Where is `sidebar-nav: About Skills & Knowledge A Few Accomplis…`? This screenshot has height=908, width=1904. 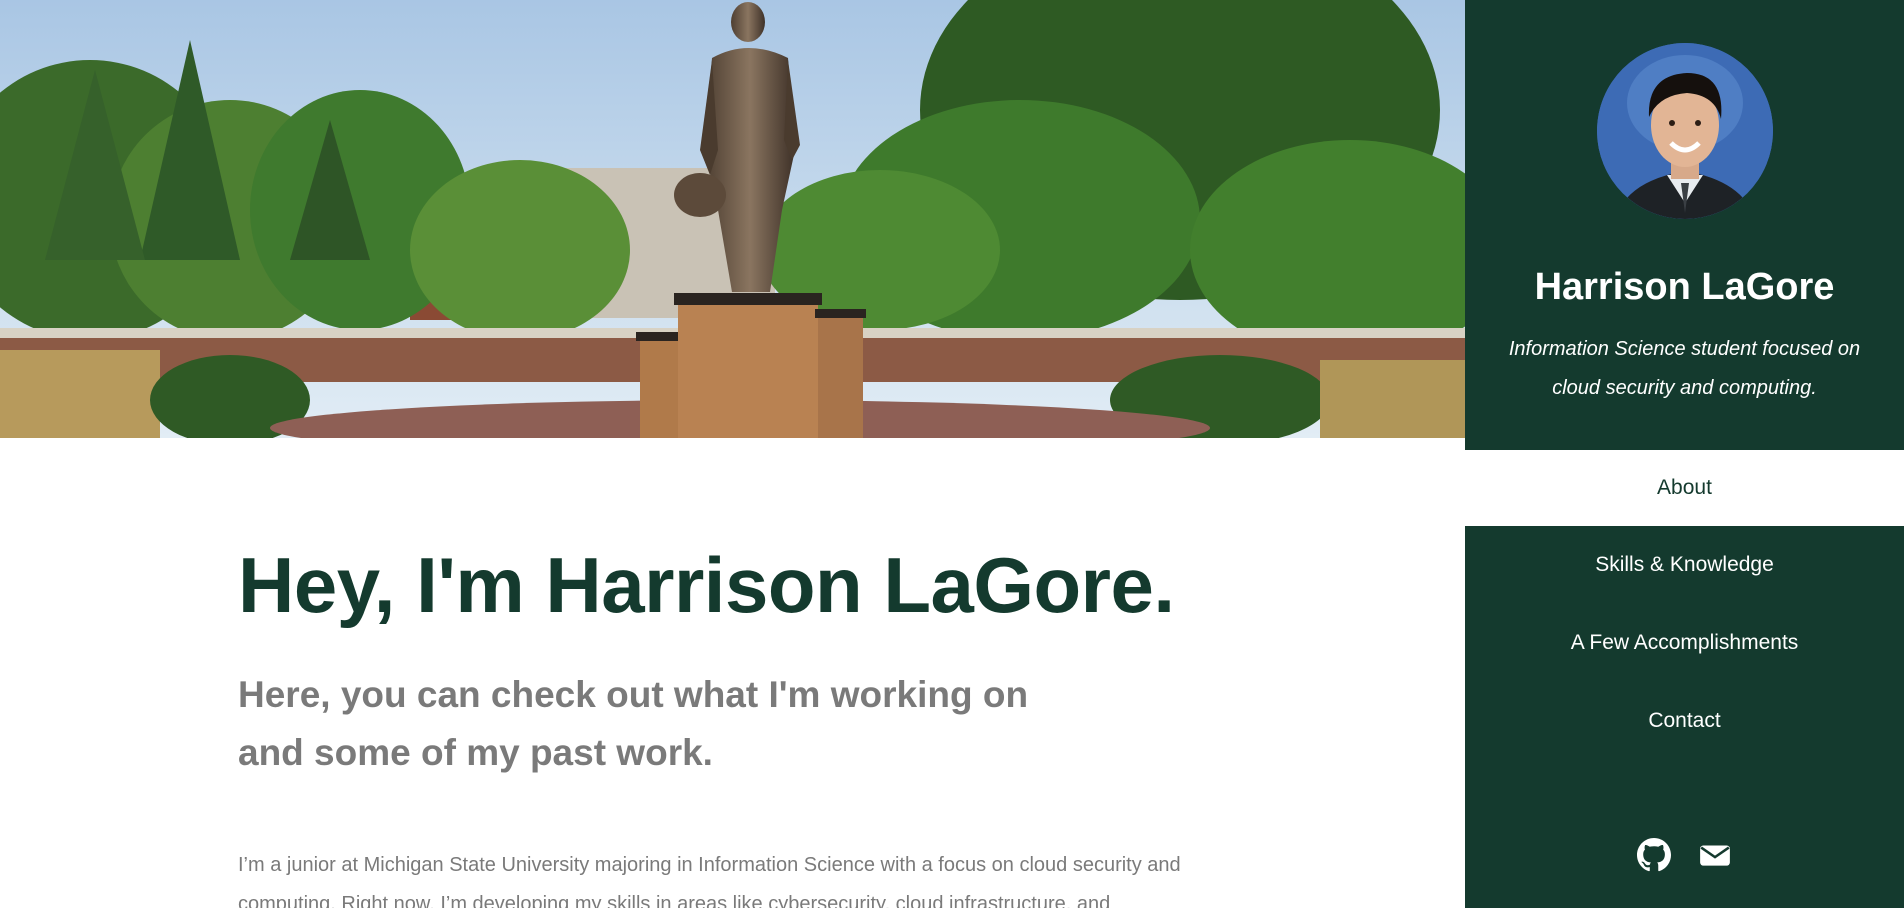 sidebar-nav: About Skills & Knowledge A Few Accomplis… is located at coordinates (1684, 605).